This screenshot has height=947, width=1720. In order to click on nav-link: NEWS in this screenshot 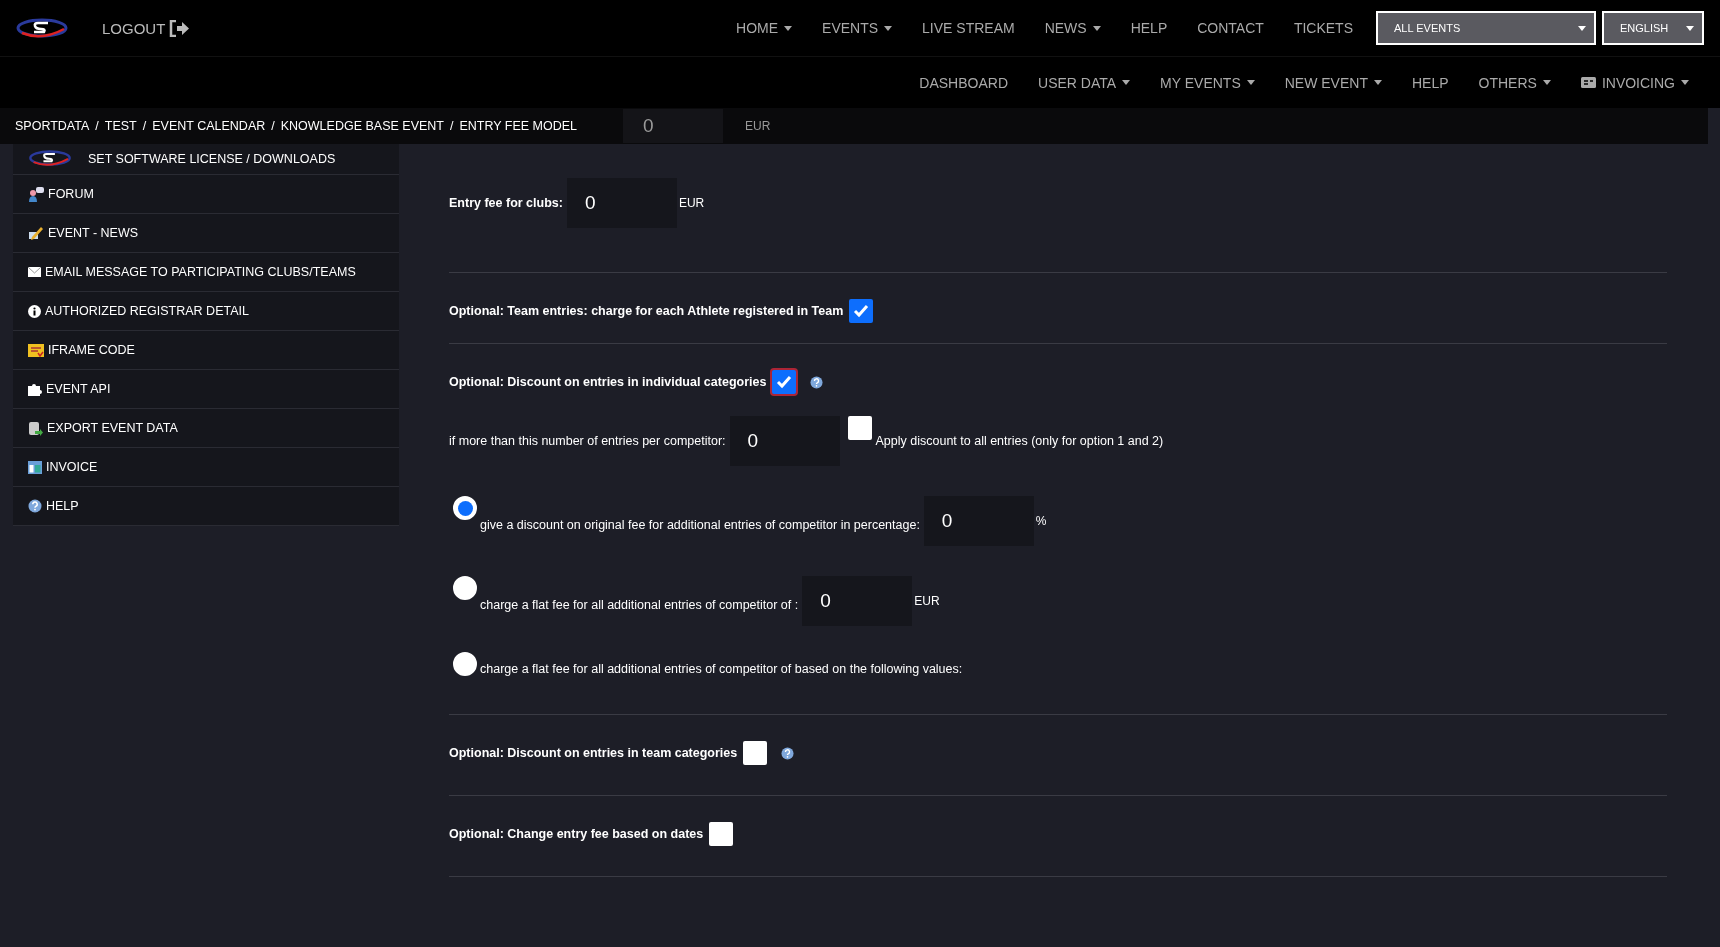, I will do `click(1072, 28)`.